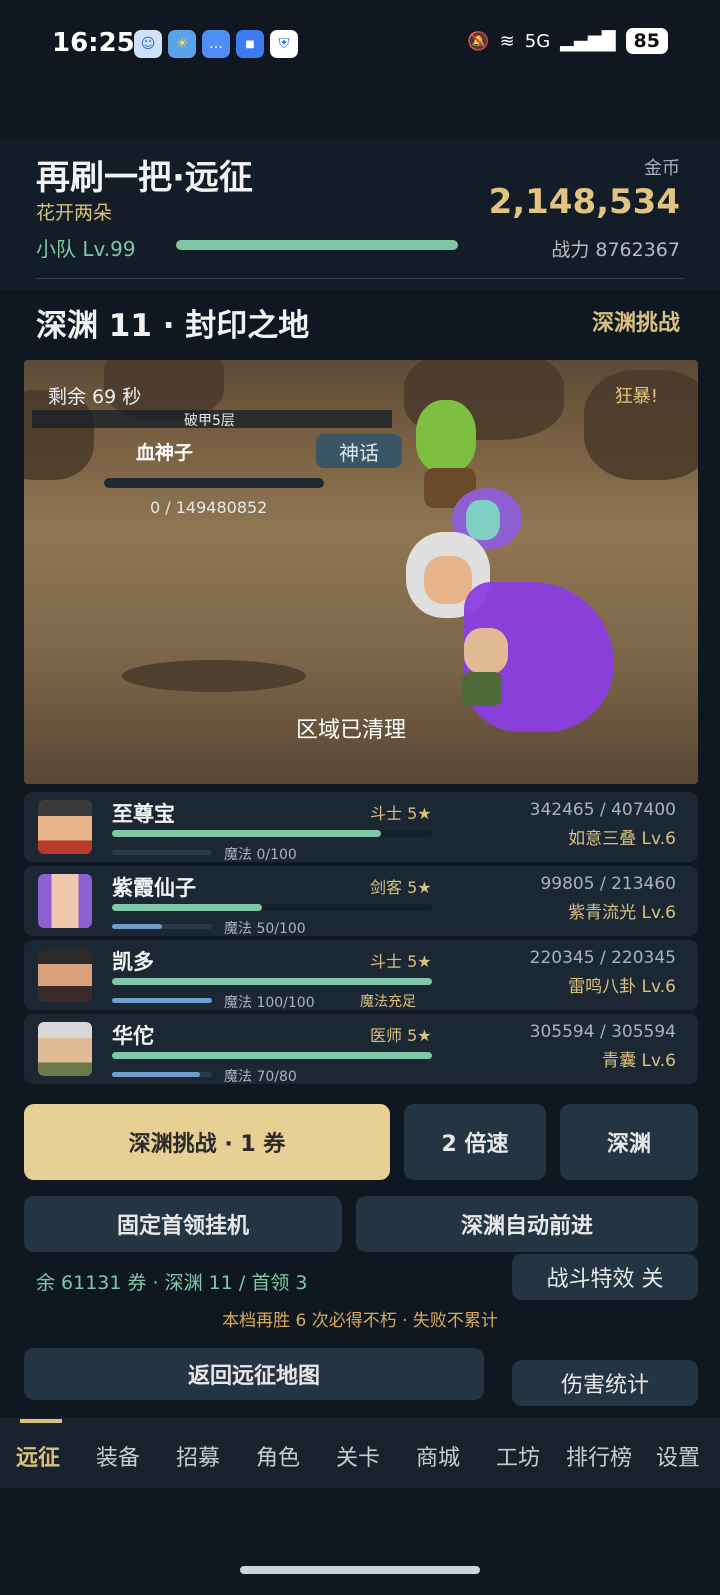  Describe the element at coordinates (438, 1456) in the screenshot. I see `tab-shop: 商城` at that location.